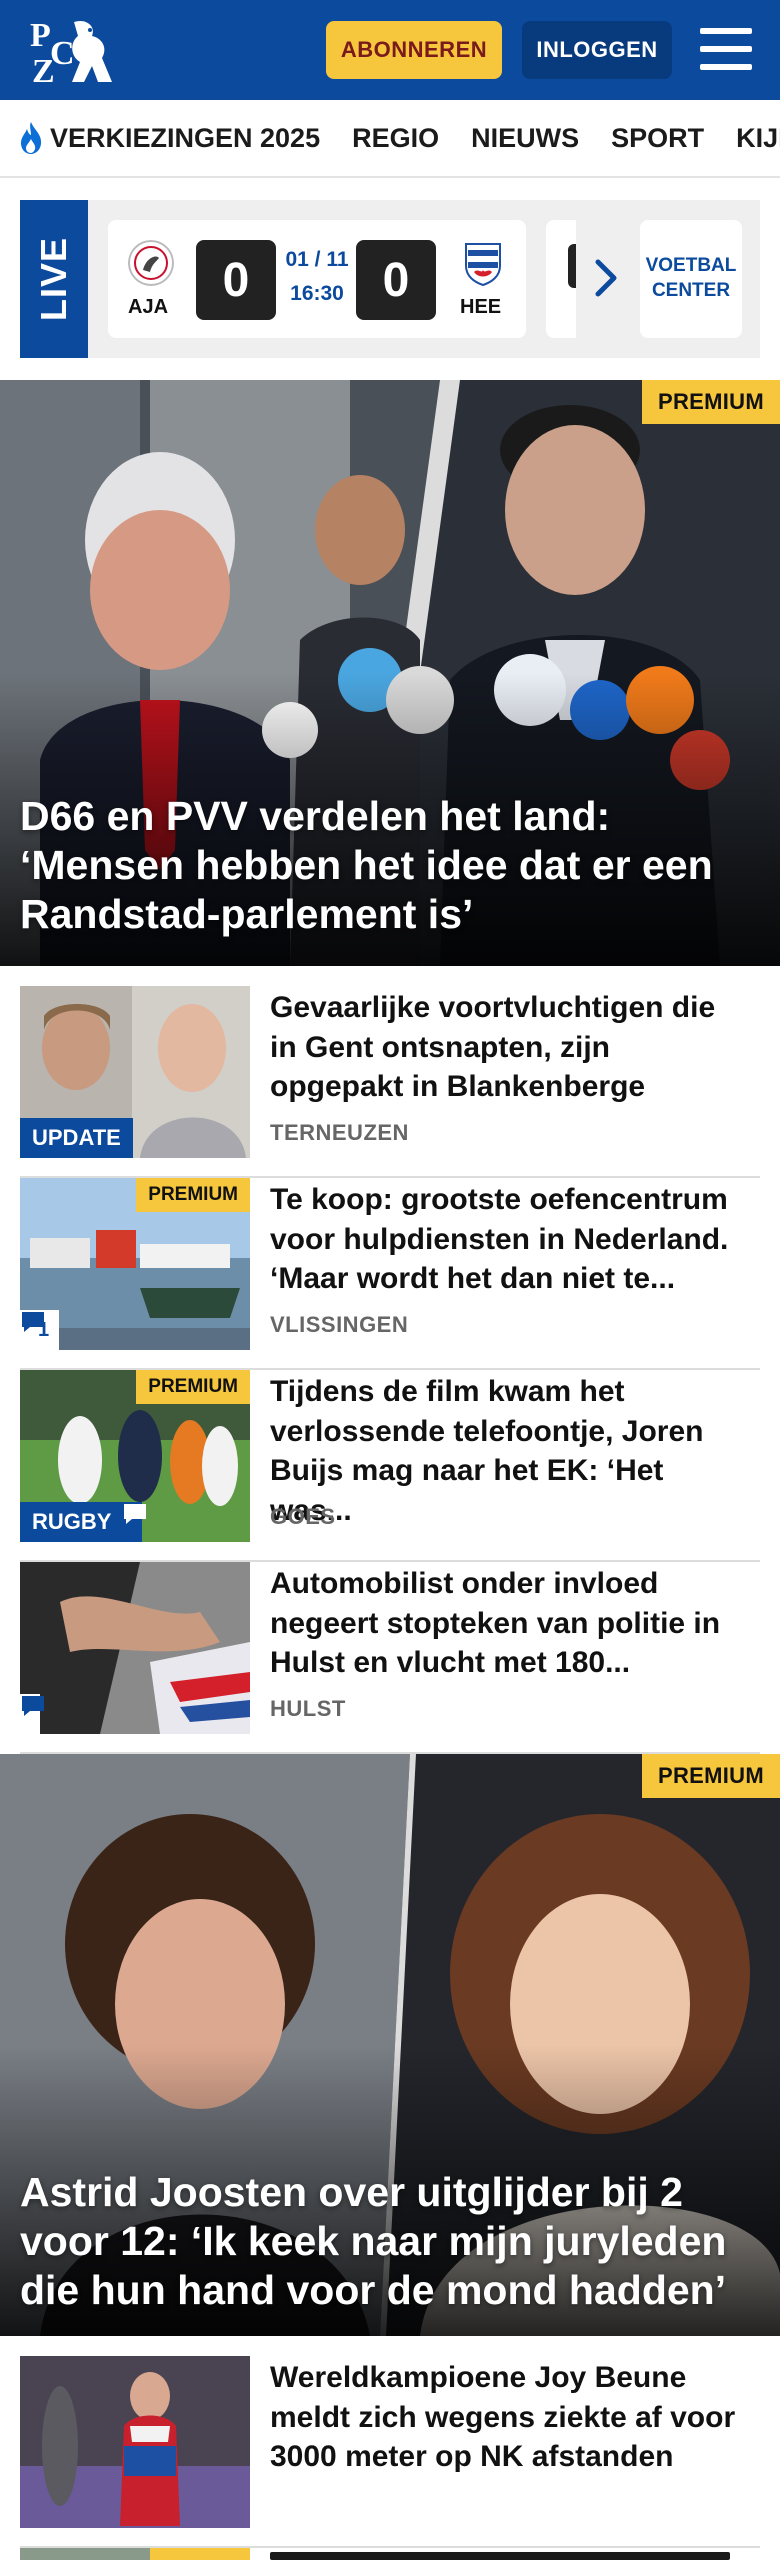 The image size is (780, 2560). I want to click on away-score: 0, so click(396, 280).